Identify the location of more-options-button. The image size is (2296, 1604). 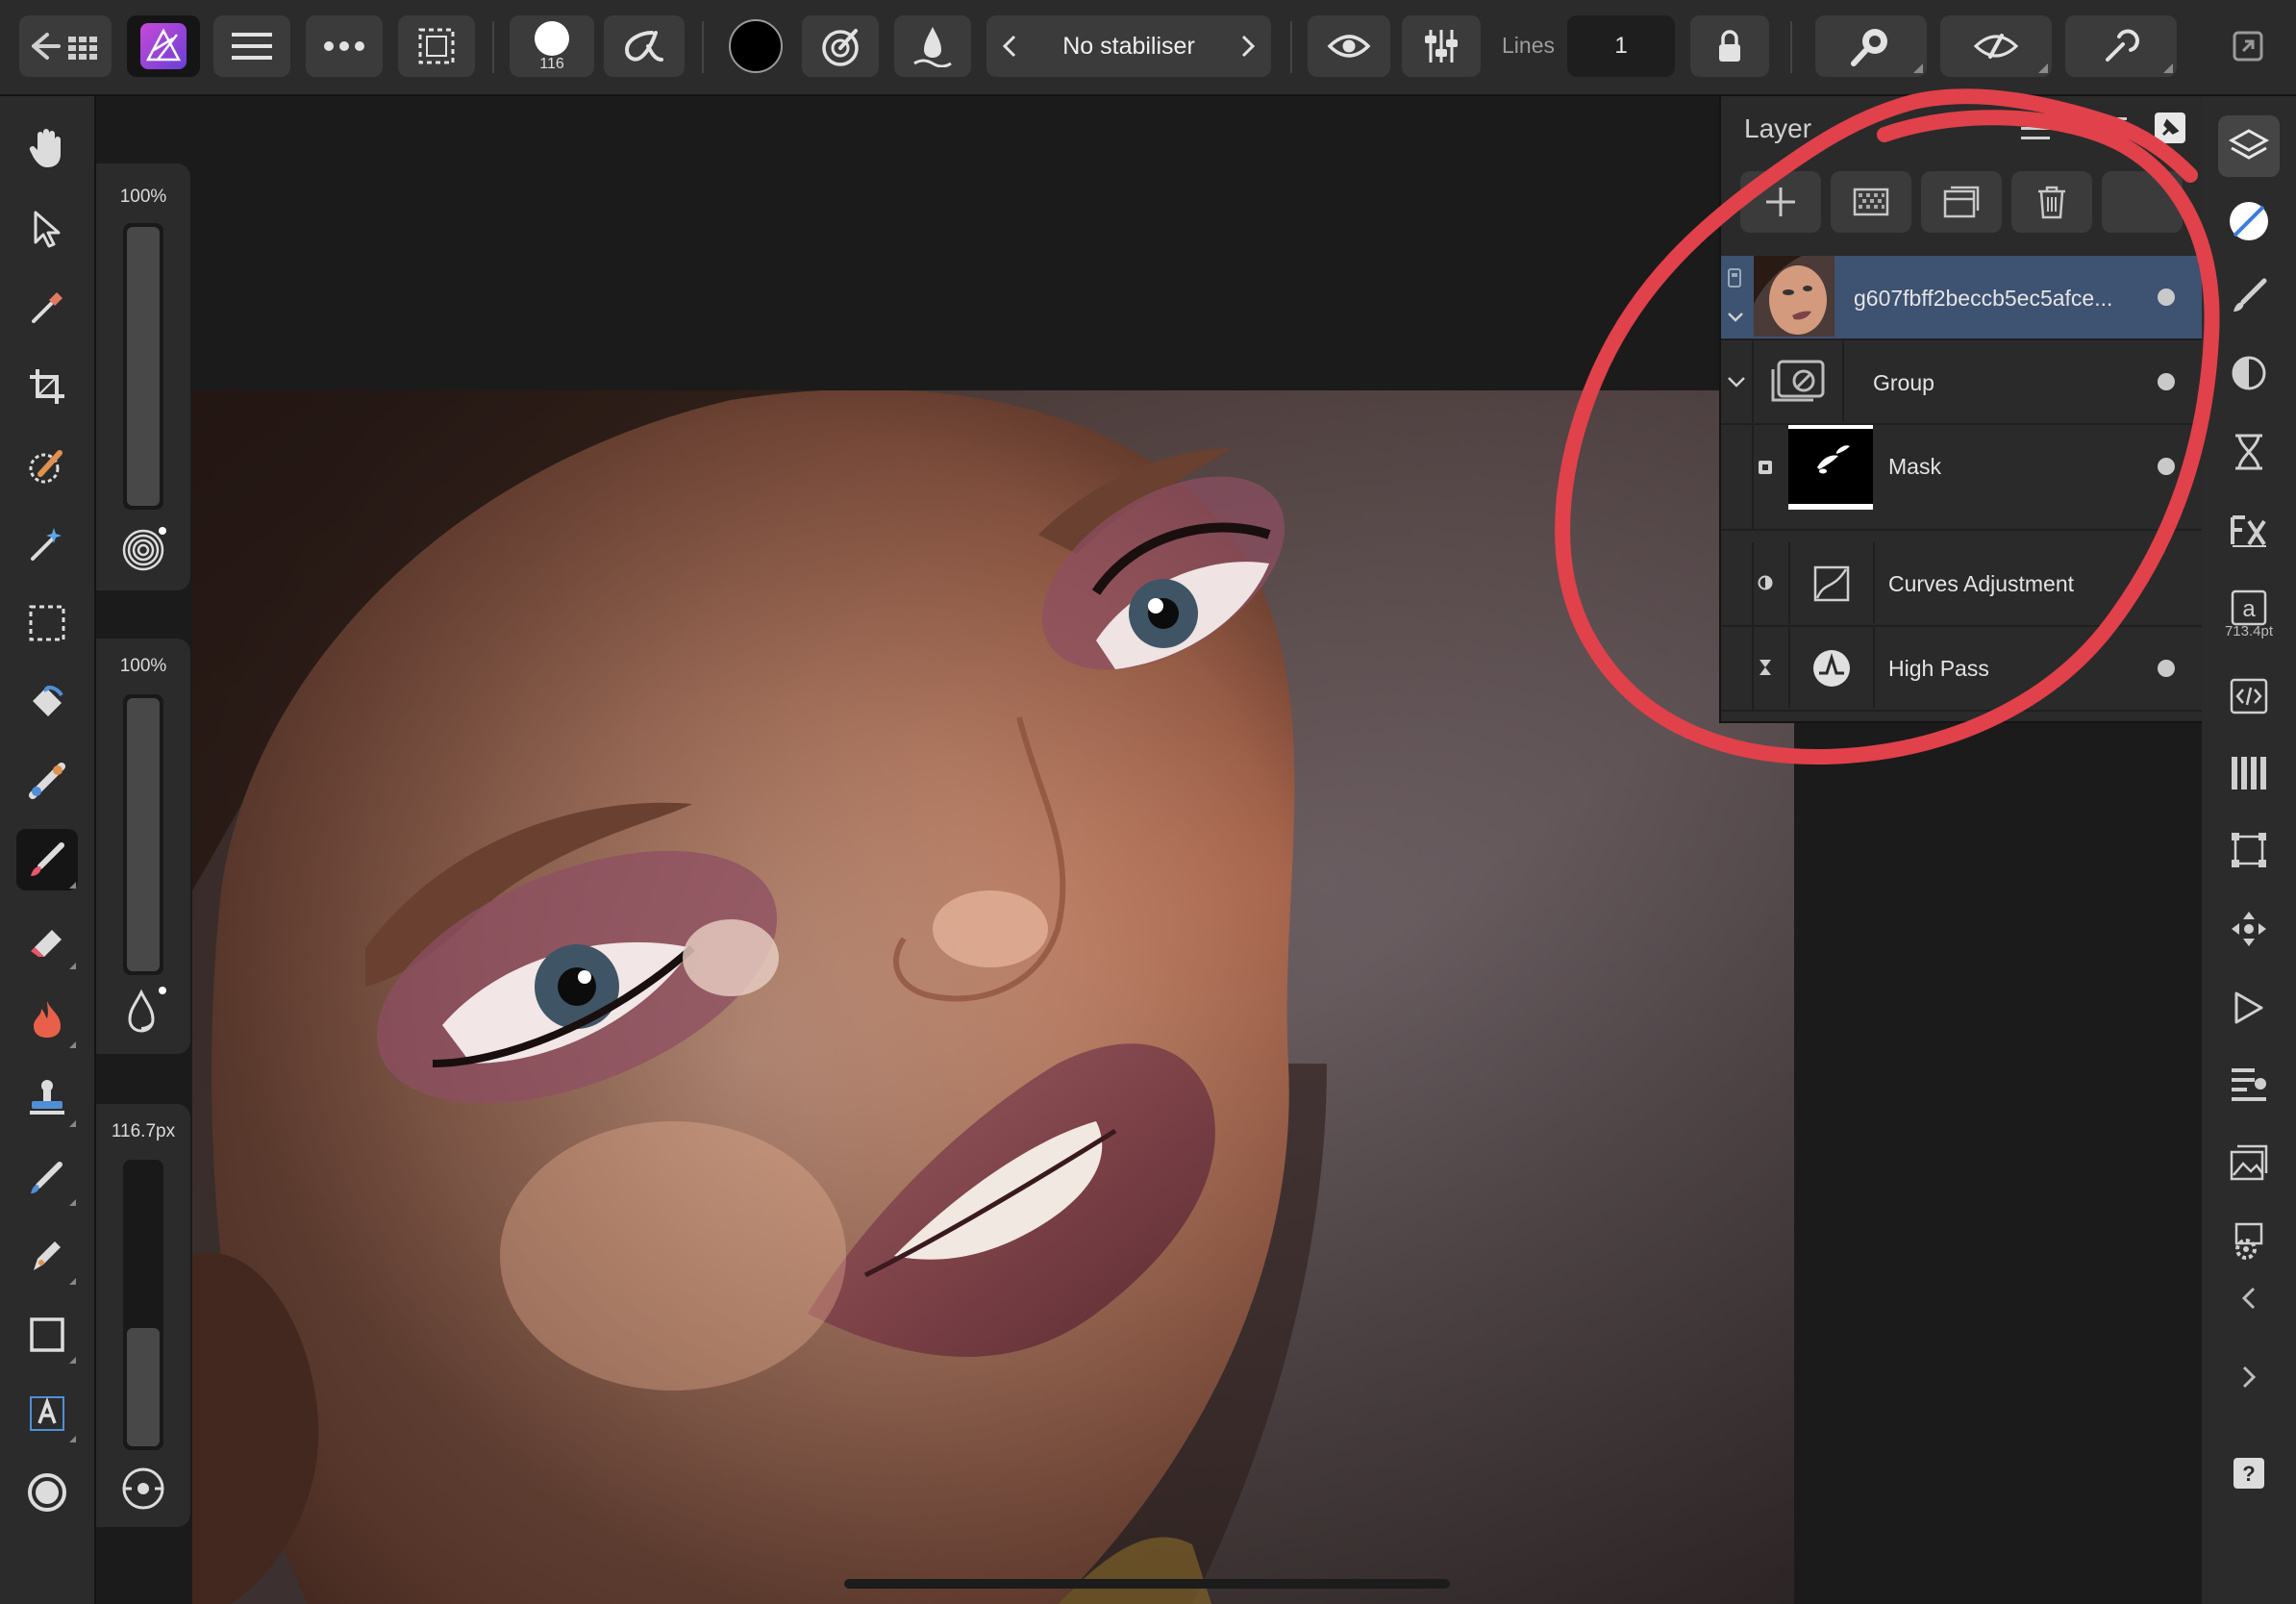
(344, 46).